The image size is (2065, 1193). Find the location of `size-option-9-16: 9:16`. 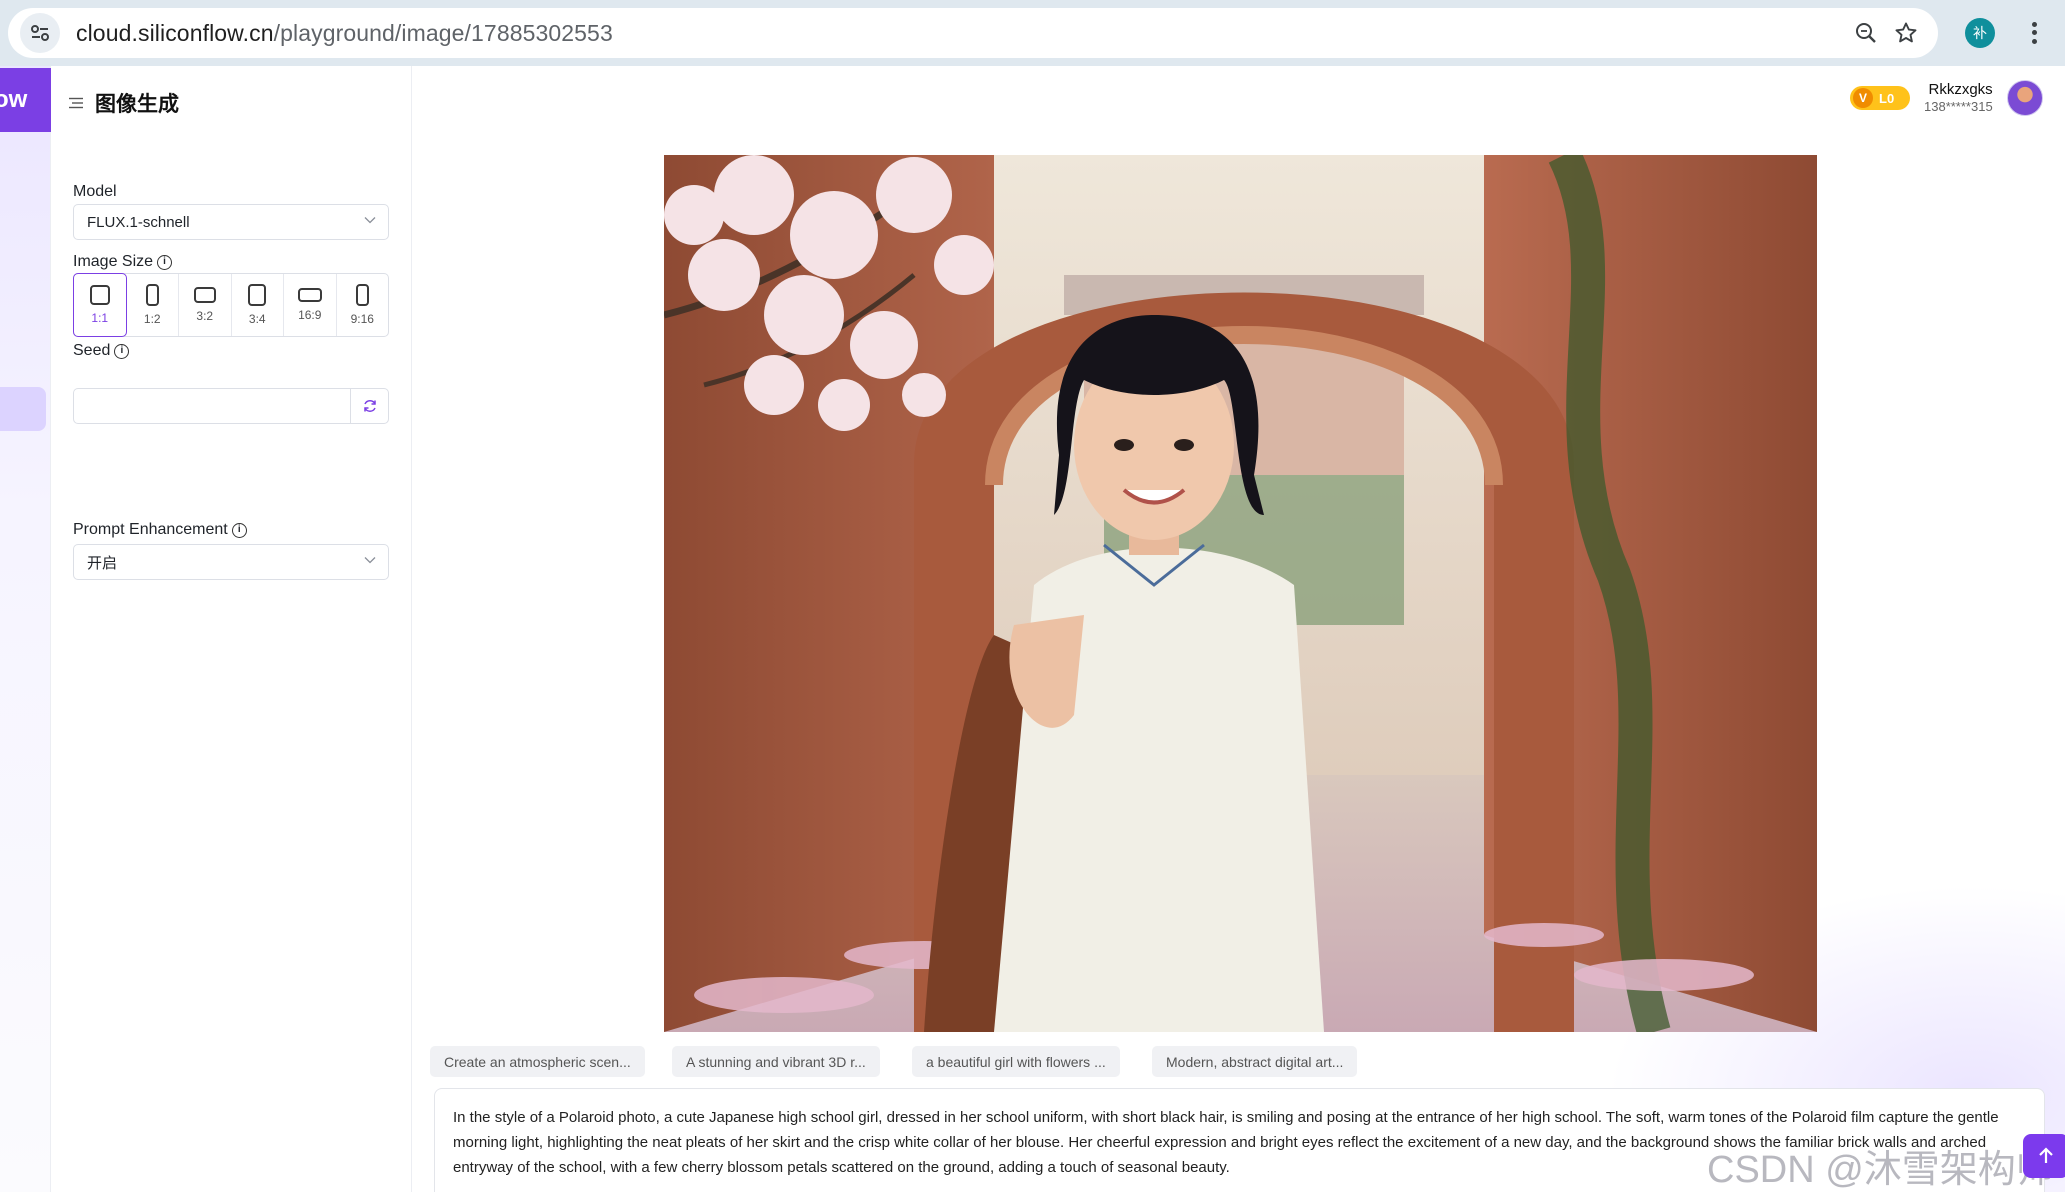

size-option-9-16: 9:16 is located at coordinates (363, 305).